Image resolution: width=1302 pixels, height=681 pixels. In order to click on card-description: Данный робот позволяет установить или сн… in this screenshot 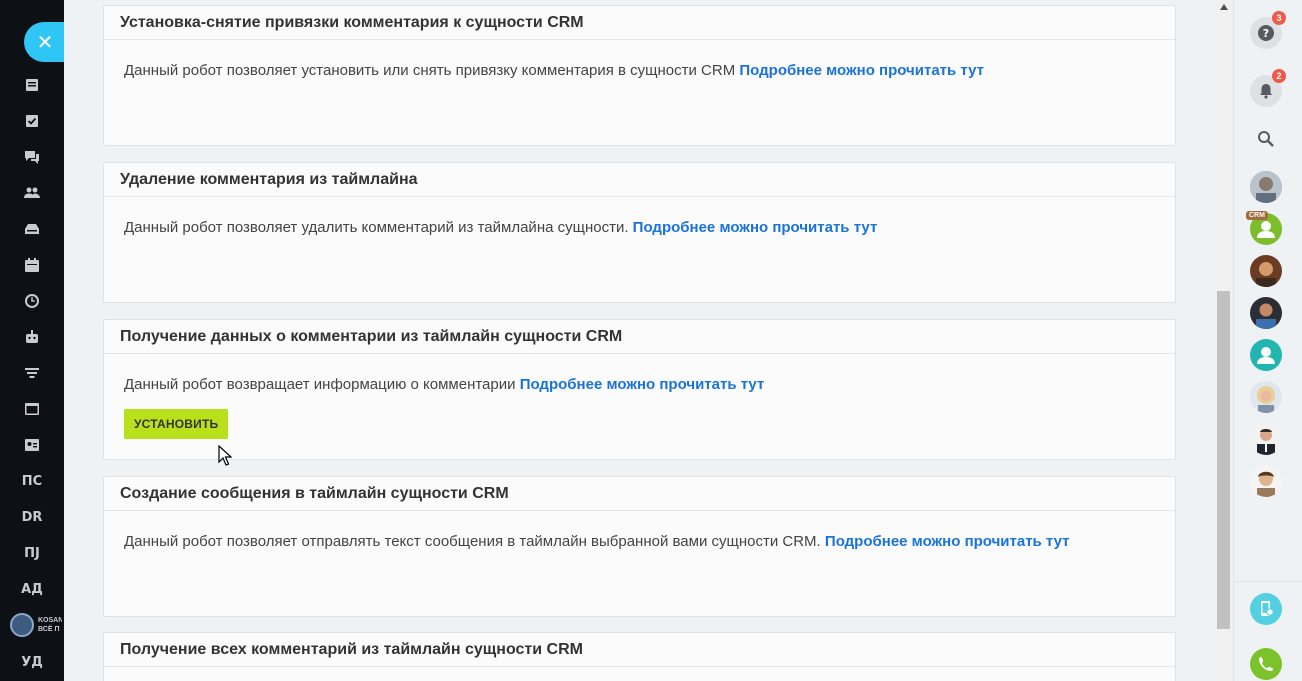, I will do `click(639, 59)`.